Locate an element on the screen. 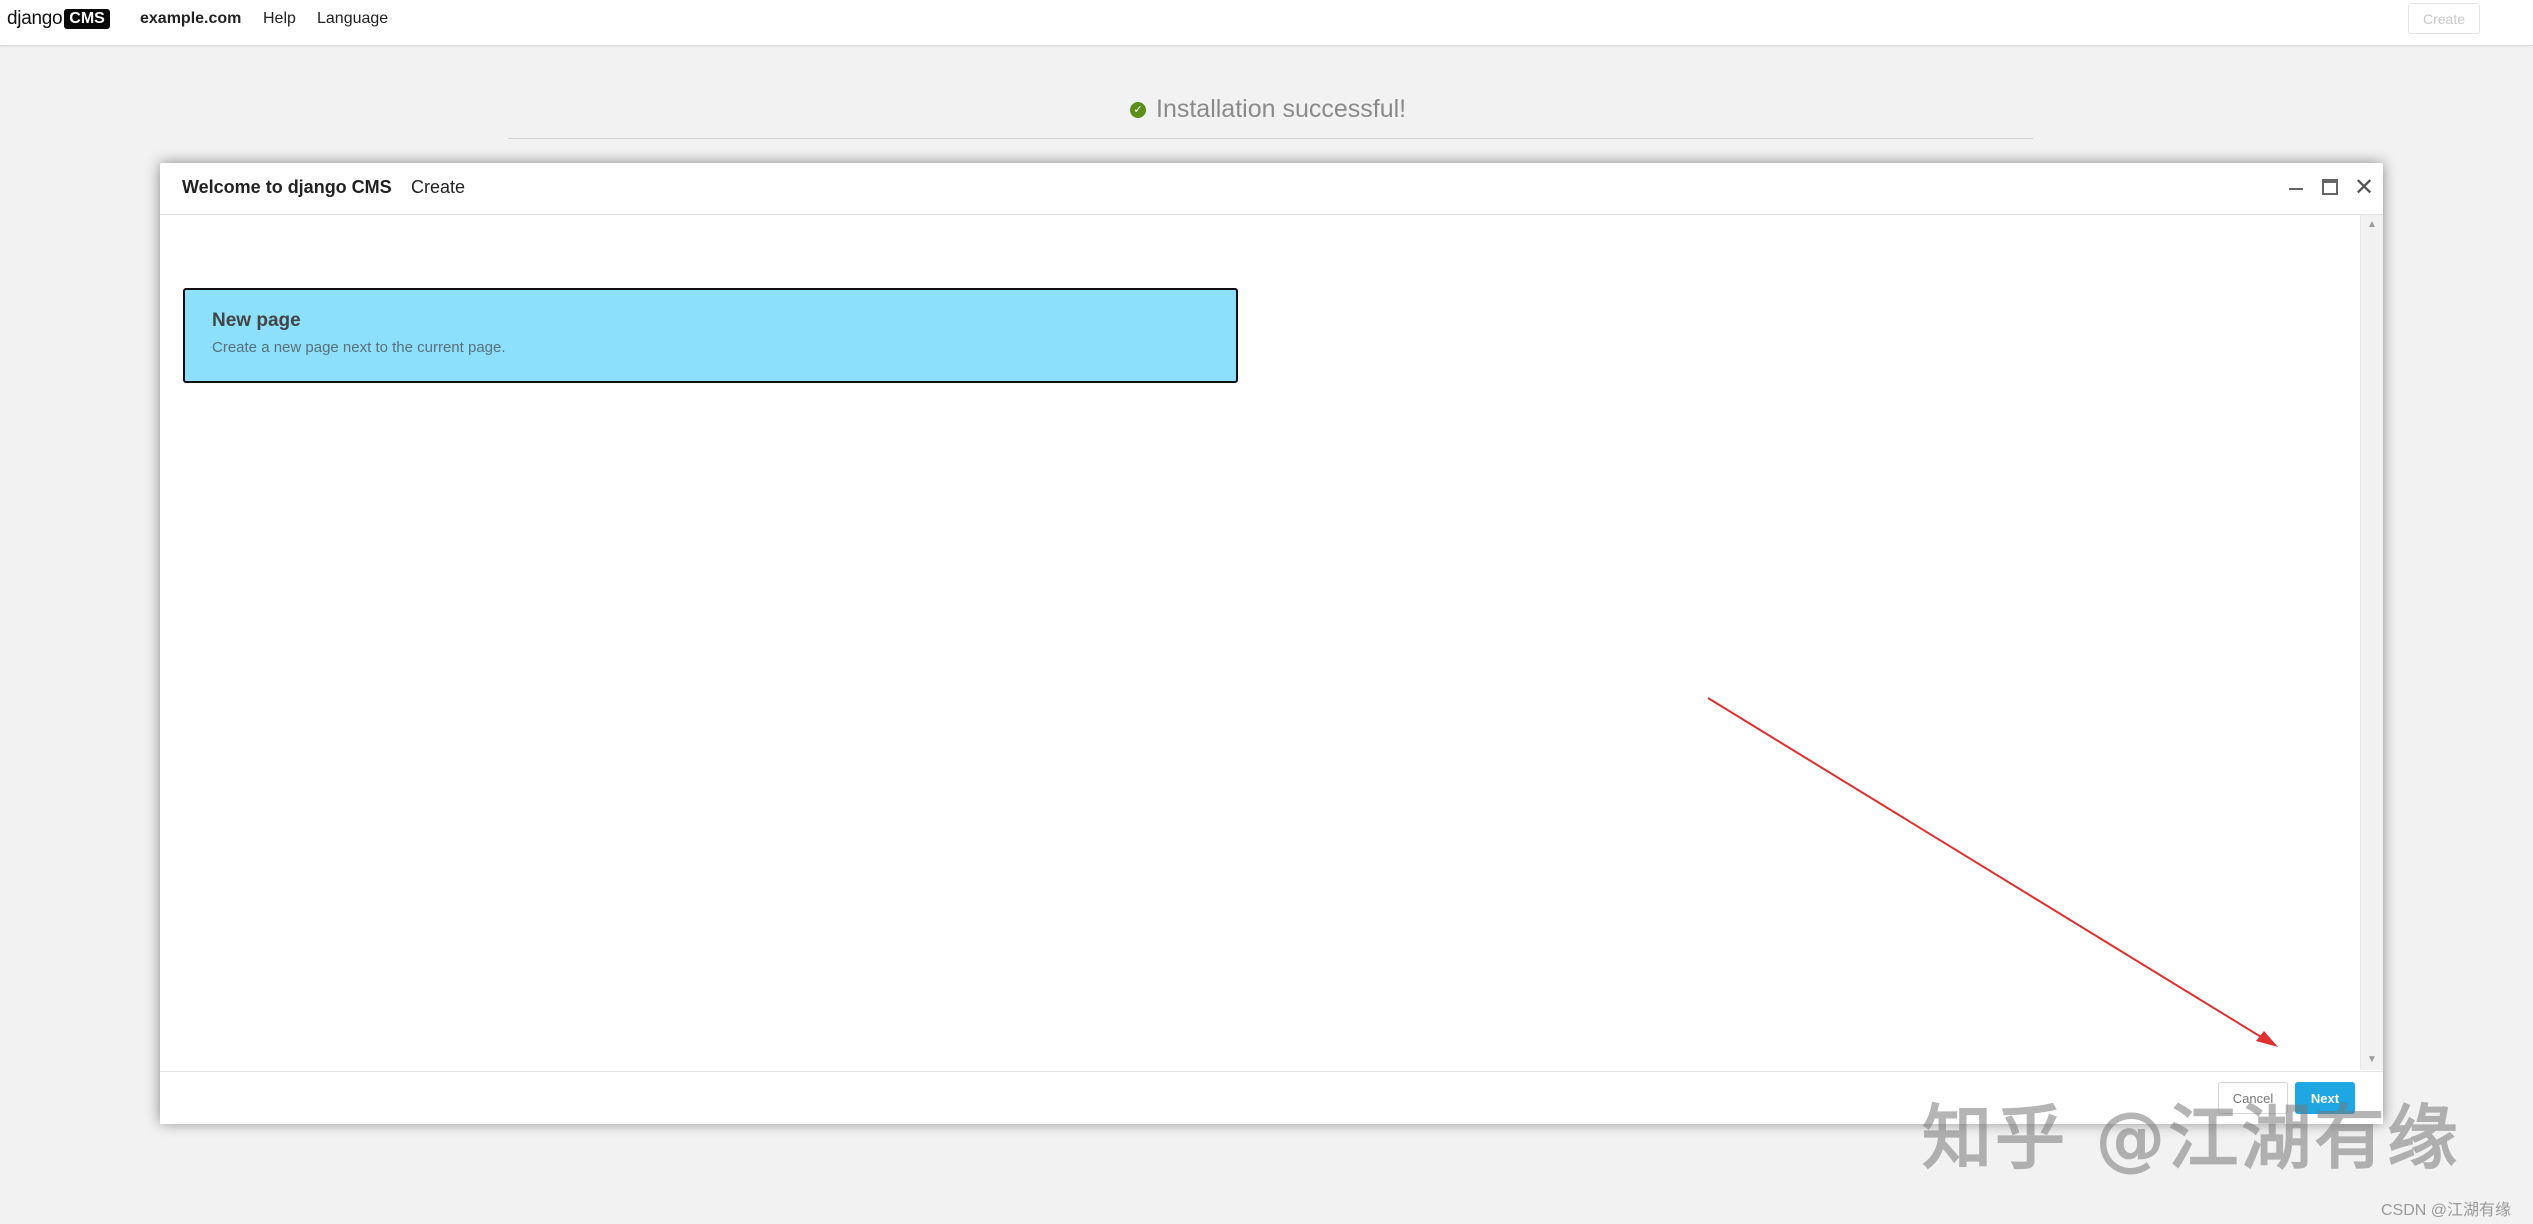 This screenshot has width=2533, height=1224. toolbar-help-menu: Help is located at coordinates (279, 19).